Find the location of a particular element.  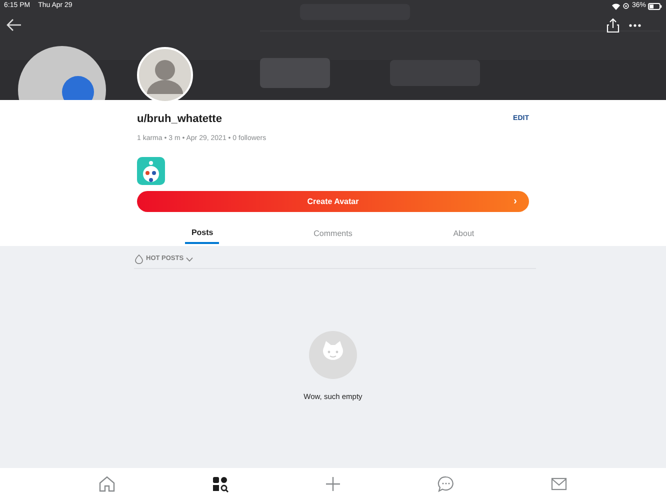

username: u/bruh_whatette is located at coordinates (179, 119).